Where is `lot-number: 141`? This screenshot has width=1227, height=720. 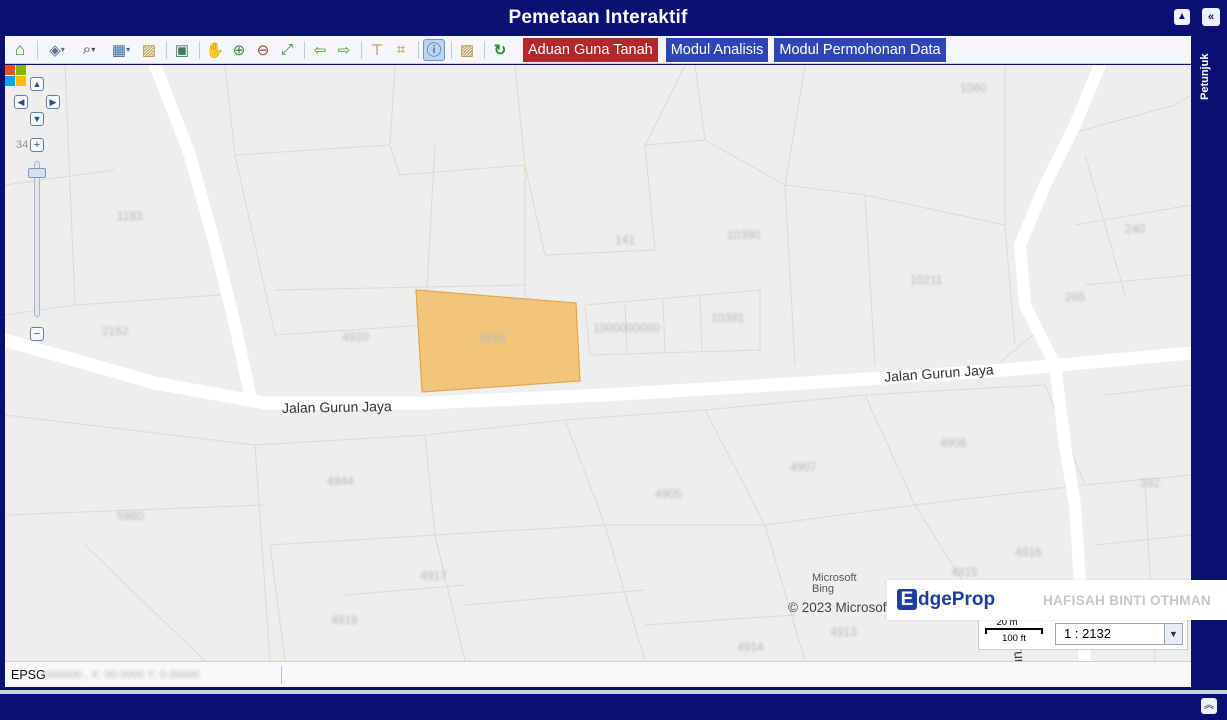
lot-number: 141 is located at coordinates (625, 240).